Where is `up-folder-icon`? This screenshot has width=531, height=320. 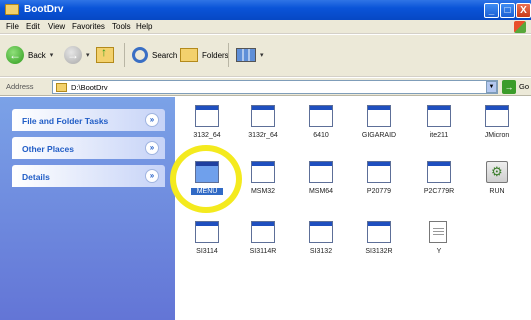 up-folder-icon is located at coordinates (105, 54).